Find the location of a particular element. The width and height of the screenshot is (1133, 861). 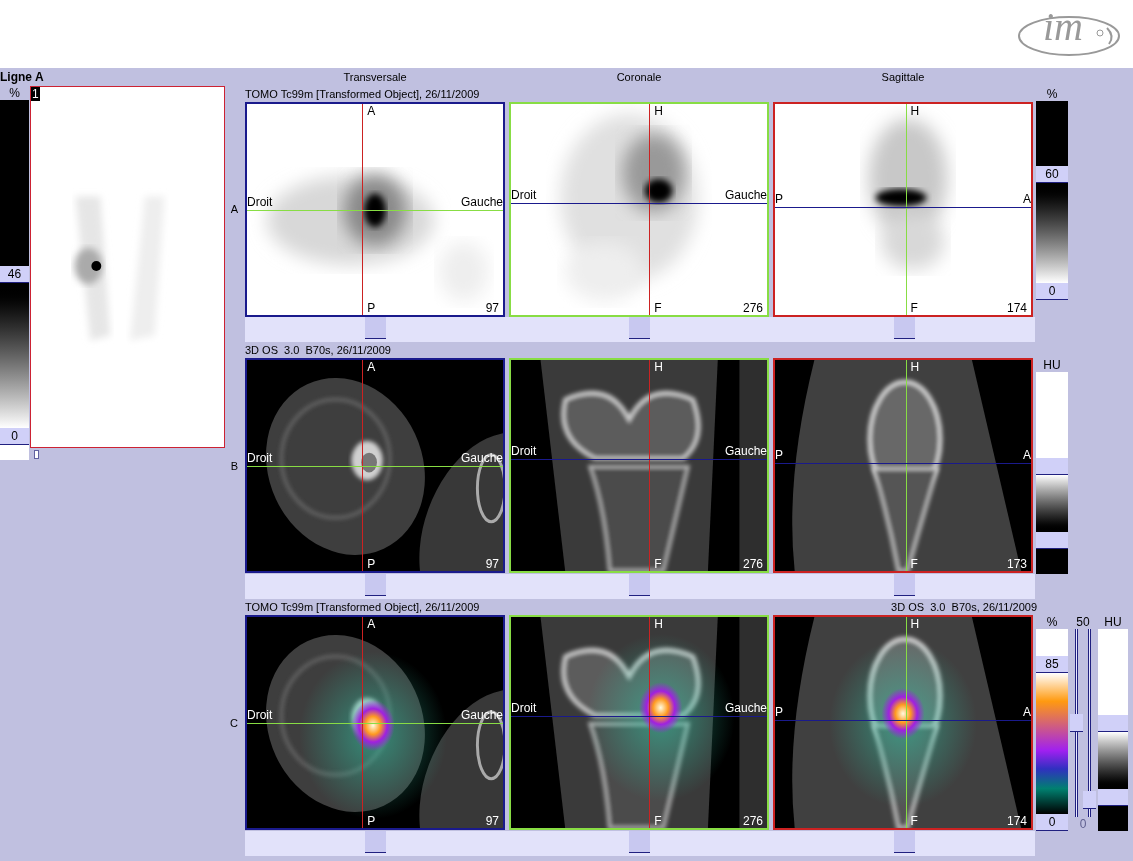

column-heading: Transversale is located at coordinates (375, 77).